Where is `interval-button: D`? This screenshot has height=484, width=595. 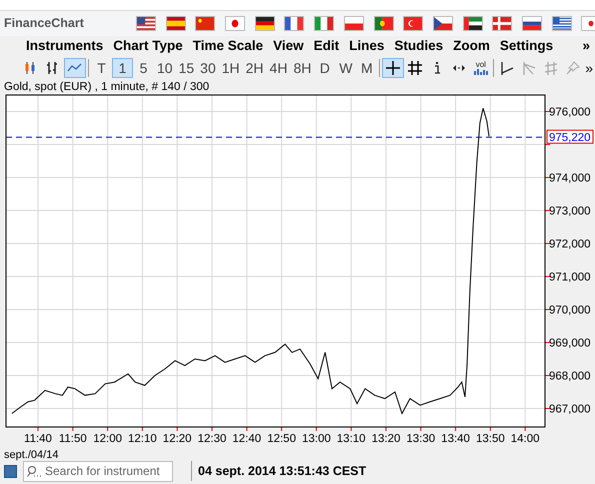
interval-button: D is located at coordinates (325, 68).